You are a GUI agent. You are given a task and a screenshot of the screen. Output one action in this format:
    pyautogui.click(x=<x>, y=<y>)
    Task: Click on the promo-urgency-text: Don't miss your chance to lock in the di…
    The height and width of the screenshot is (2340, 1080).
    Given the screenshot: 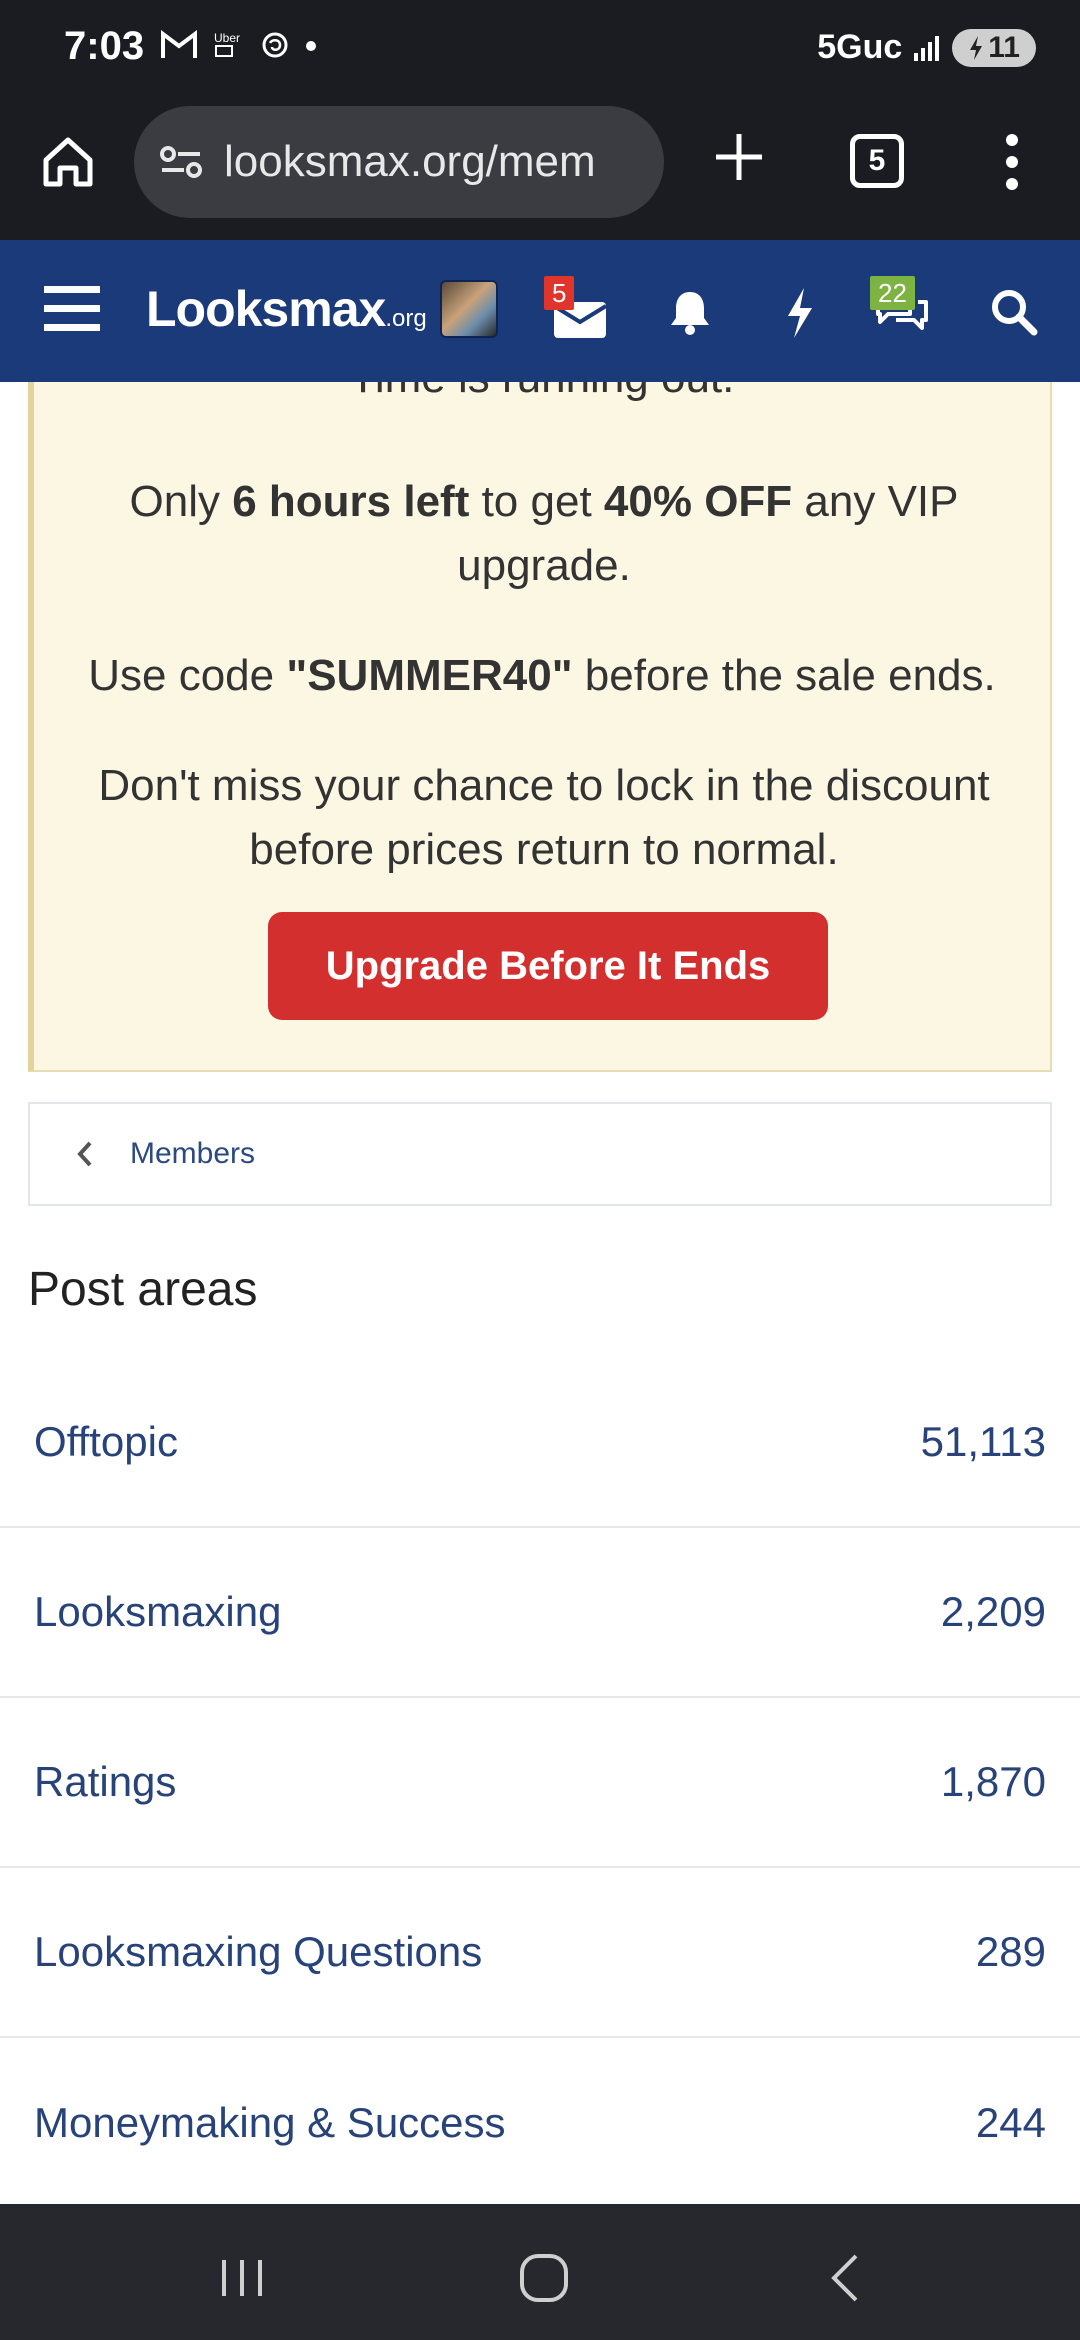 What is the action you would take?
    pyautogui.click(x=544, y=817)
    